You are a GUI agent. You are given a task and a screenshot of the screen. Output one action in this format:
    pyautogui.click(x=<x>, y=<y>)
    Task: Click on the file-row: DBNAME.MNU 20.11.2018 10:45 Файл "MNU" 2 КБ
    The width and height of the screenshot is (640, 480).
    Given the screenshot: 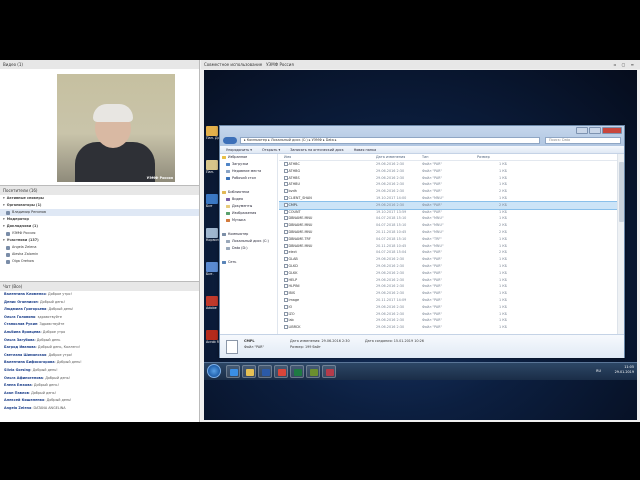 What is the action you would take?
    pyautogui.click(x=448, y=232)
    